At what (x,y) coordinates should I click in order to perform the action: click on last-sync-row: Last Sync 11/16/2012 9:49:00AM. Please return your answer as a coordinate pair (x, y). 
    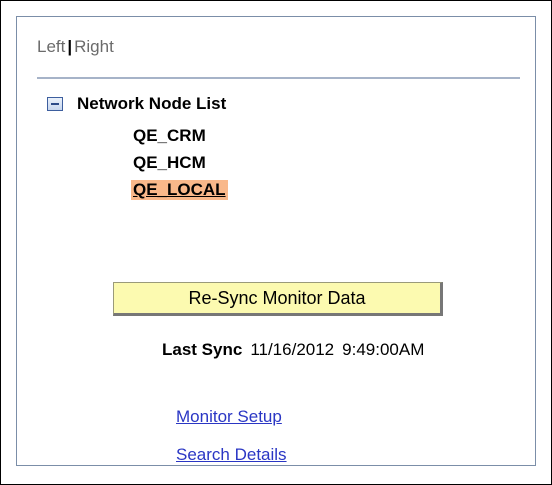
    Looking at the image, I should click on (293, 350).